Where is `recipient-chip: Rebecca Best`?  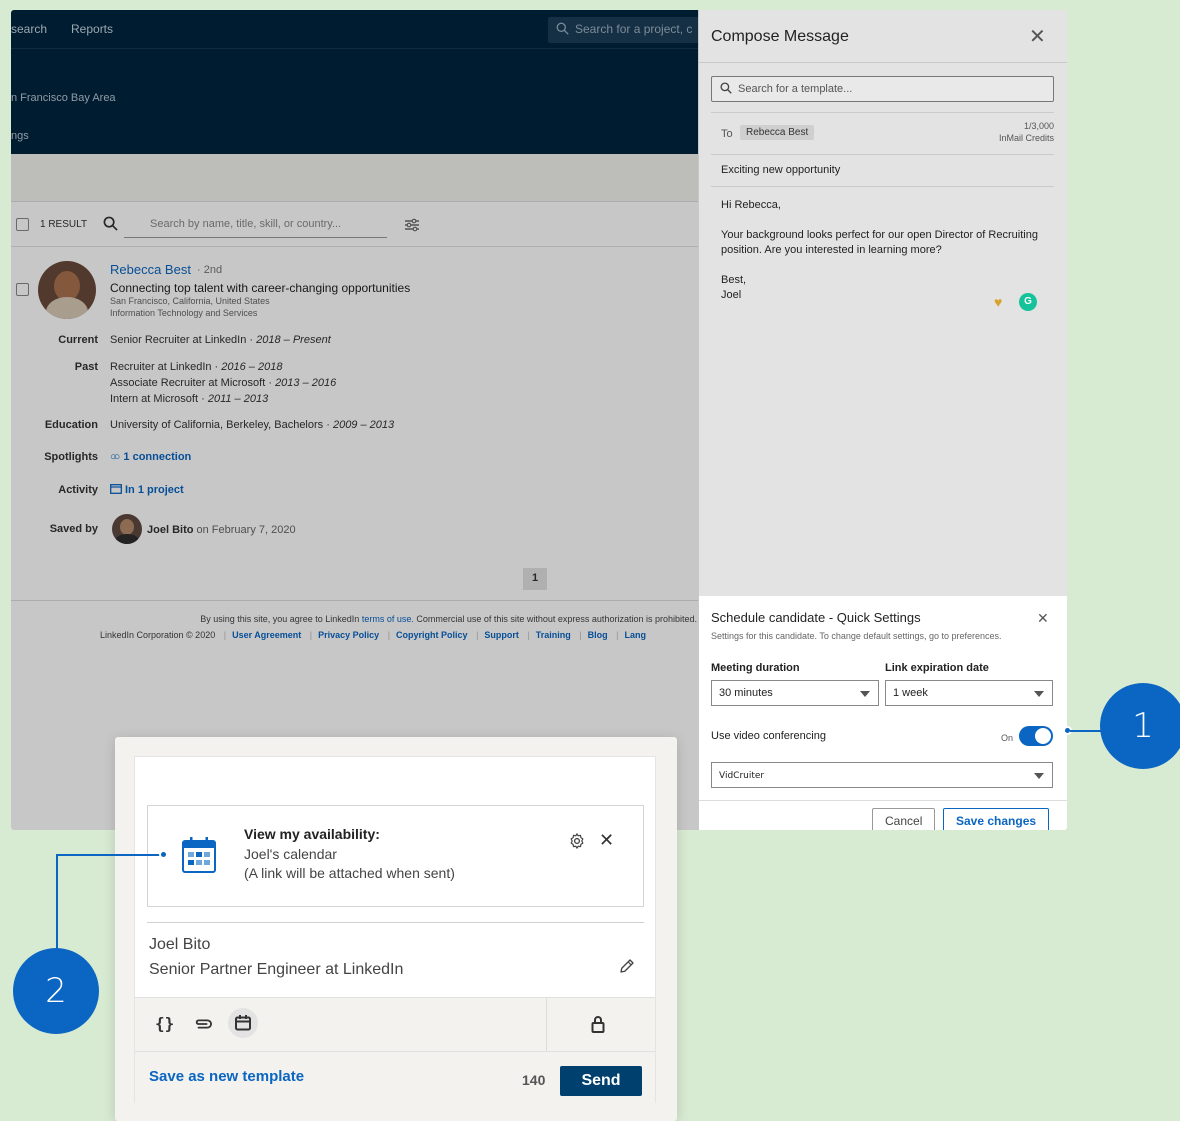
recipient-chip: Rebecca Best is located at coordinates (777, 132).